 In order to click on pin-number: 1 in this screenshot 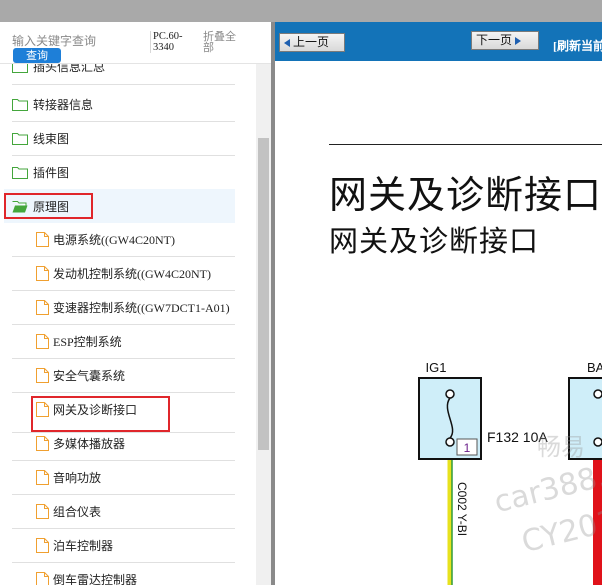, I will do `click(467, 448)`.